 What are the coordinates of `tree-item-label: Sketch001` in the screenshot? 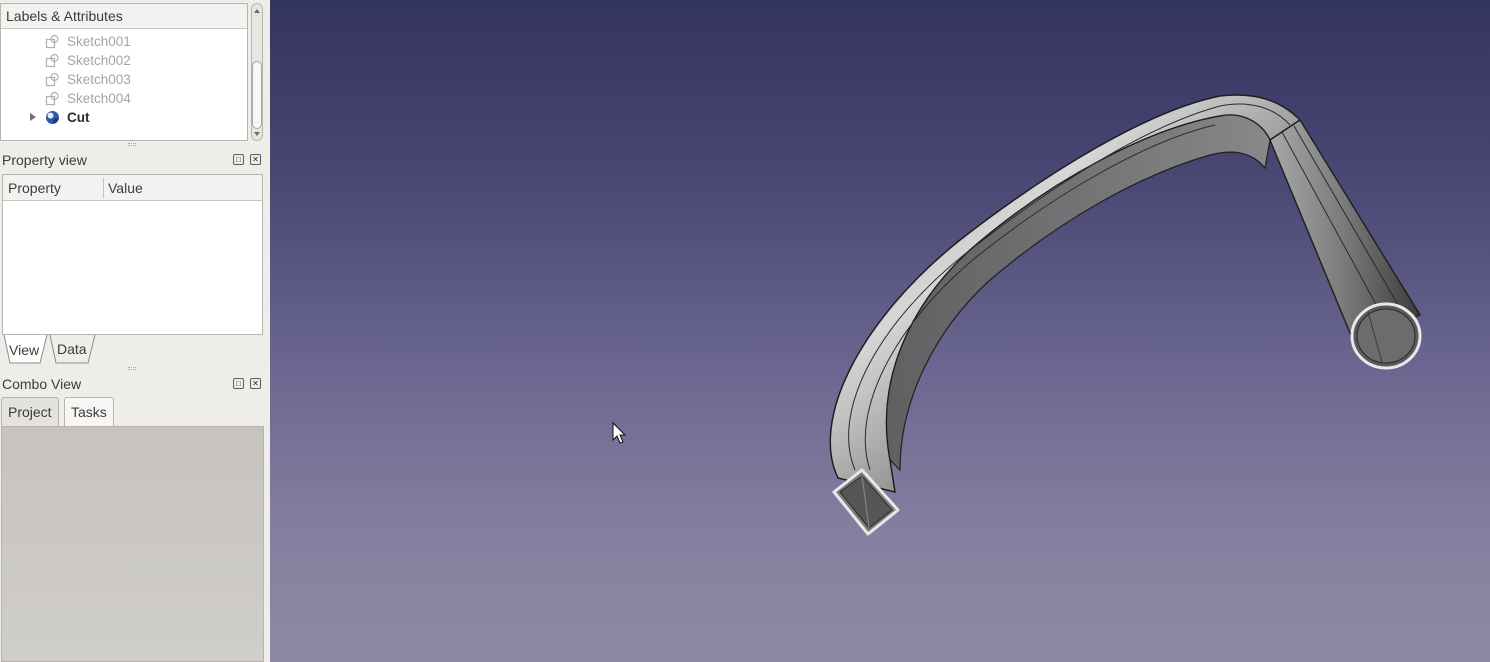 It's located at (99, 41).